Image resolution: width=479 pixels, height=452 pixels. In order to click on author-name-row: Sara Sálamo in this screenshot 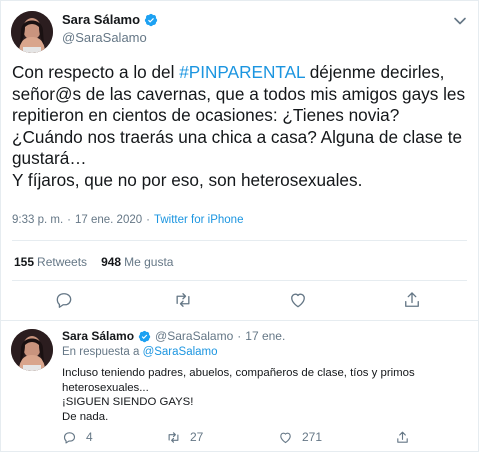, I will do `click(110, 19)`.